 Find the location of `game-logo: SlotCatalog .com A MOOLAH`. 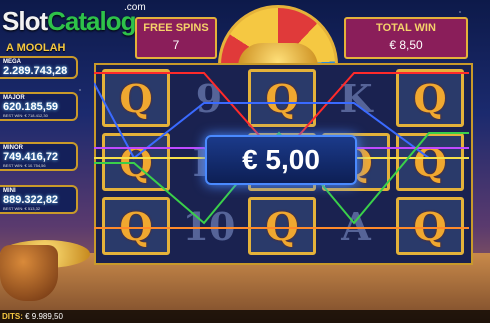

game-logo: SlotCatalog .com A MOOLAH is located at coordinates (74, 28).